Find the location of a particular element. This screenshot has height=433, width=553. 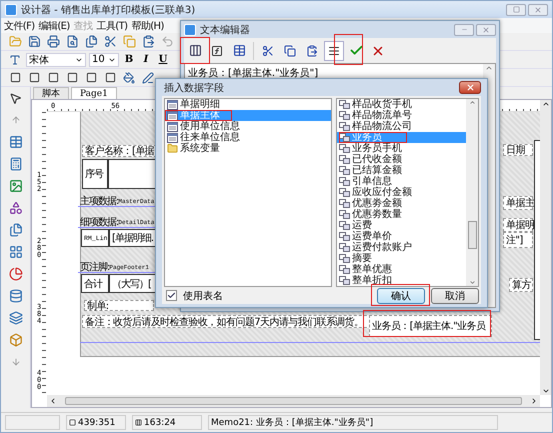

square-icon is located at coordinates (516, 9).